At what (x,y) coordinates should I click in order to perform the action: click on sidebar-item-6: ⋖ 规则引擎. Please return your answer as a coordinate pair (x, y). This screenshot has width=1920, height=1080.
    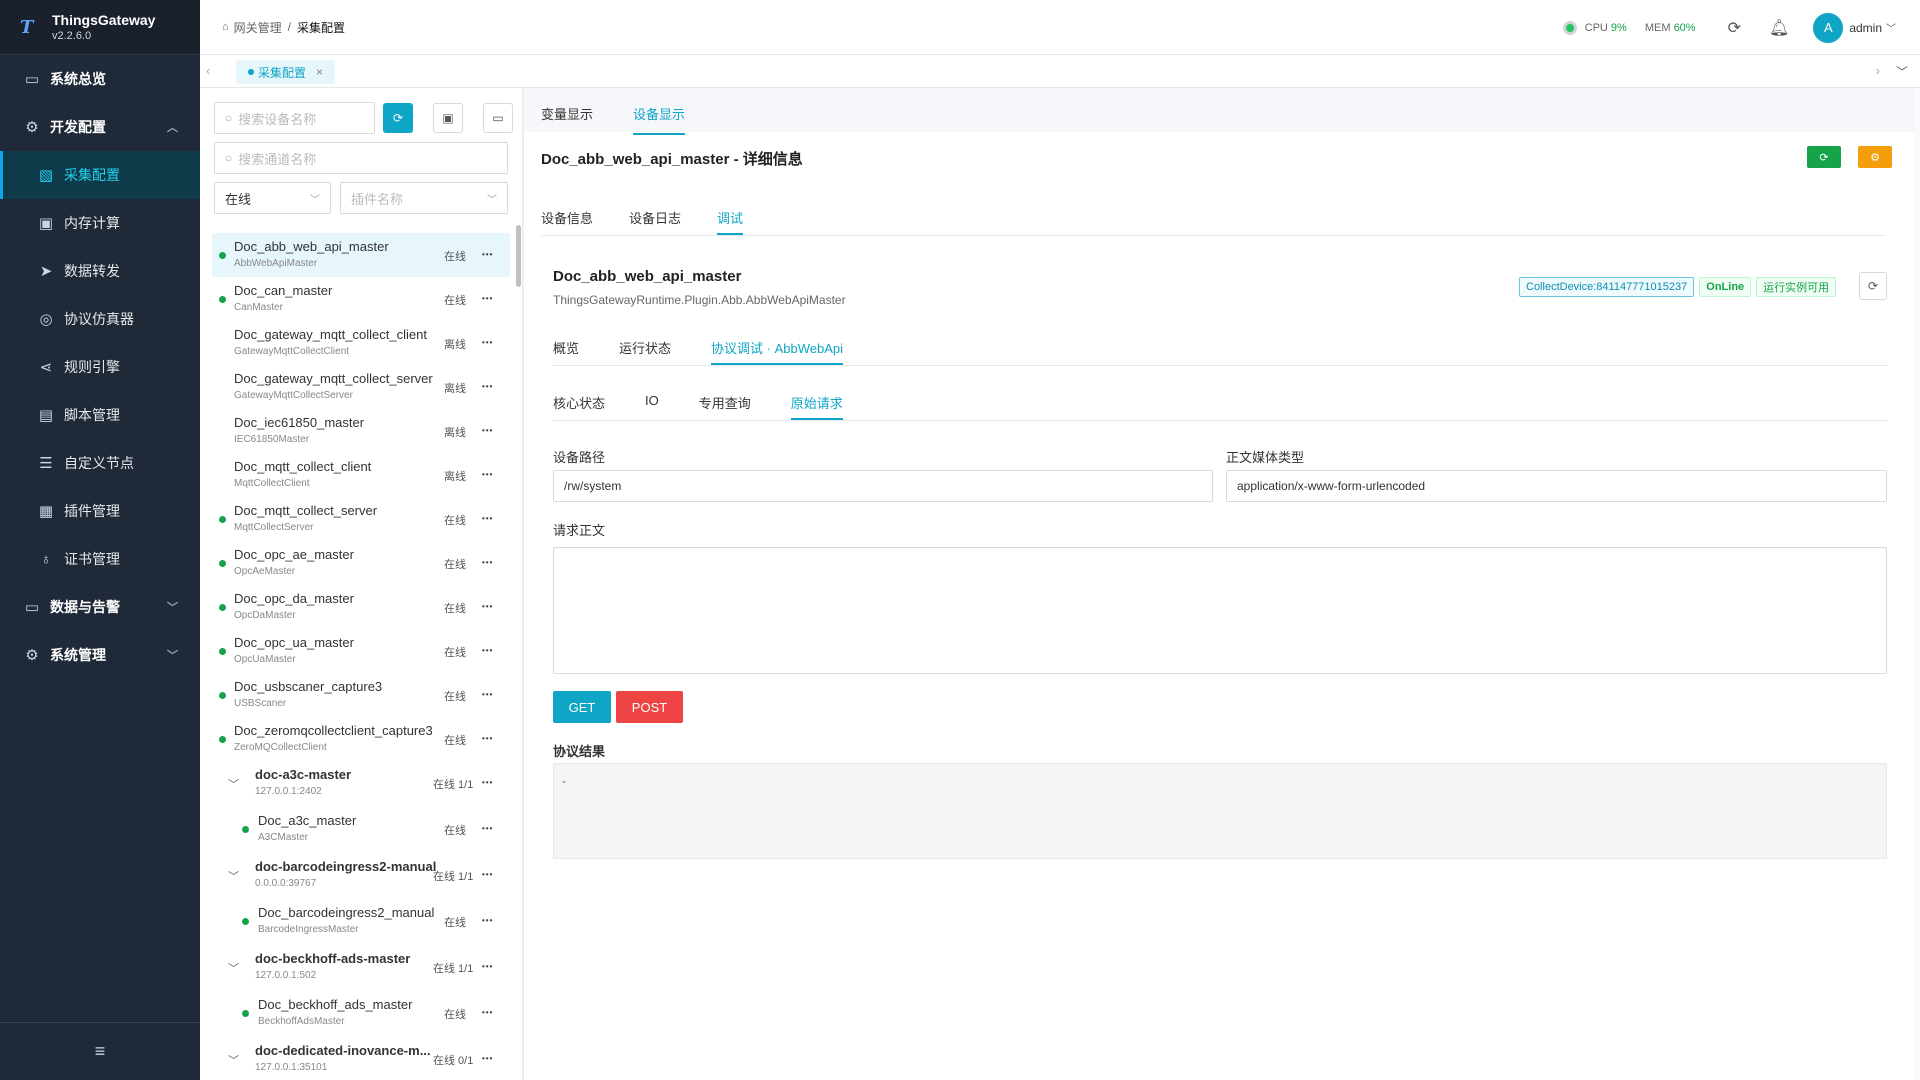
    Looking at the image, I should click on (100, 367).